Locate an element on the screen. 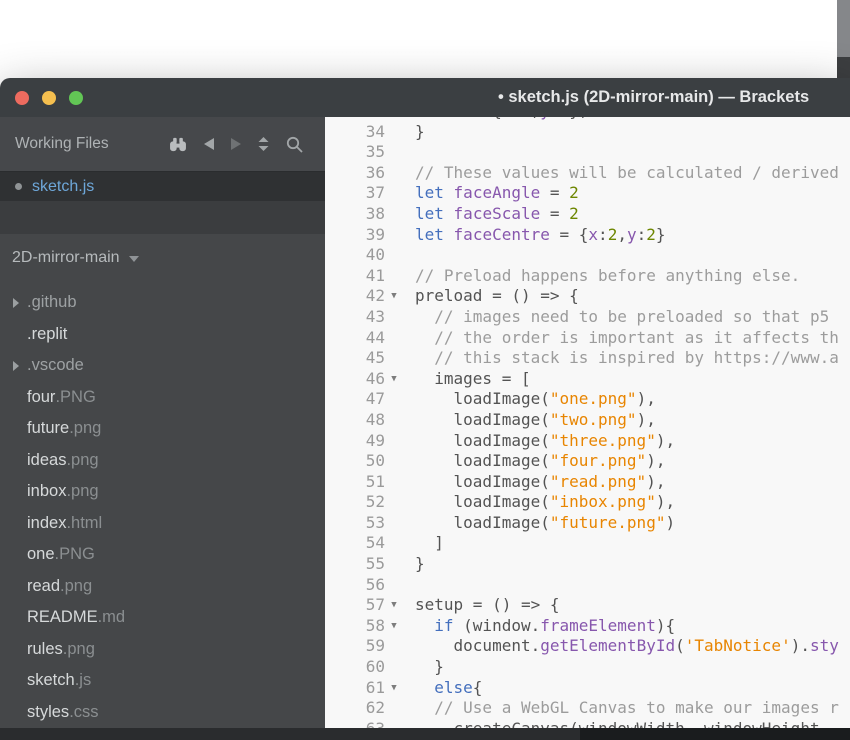  line-number: 60 is located at coordinates (375, 667).